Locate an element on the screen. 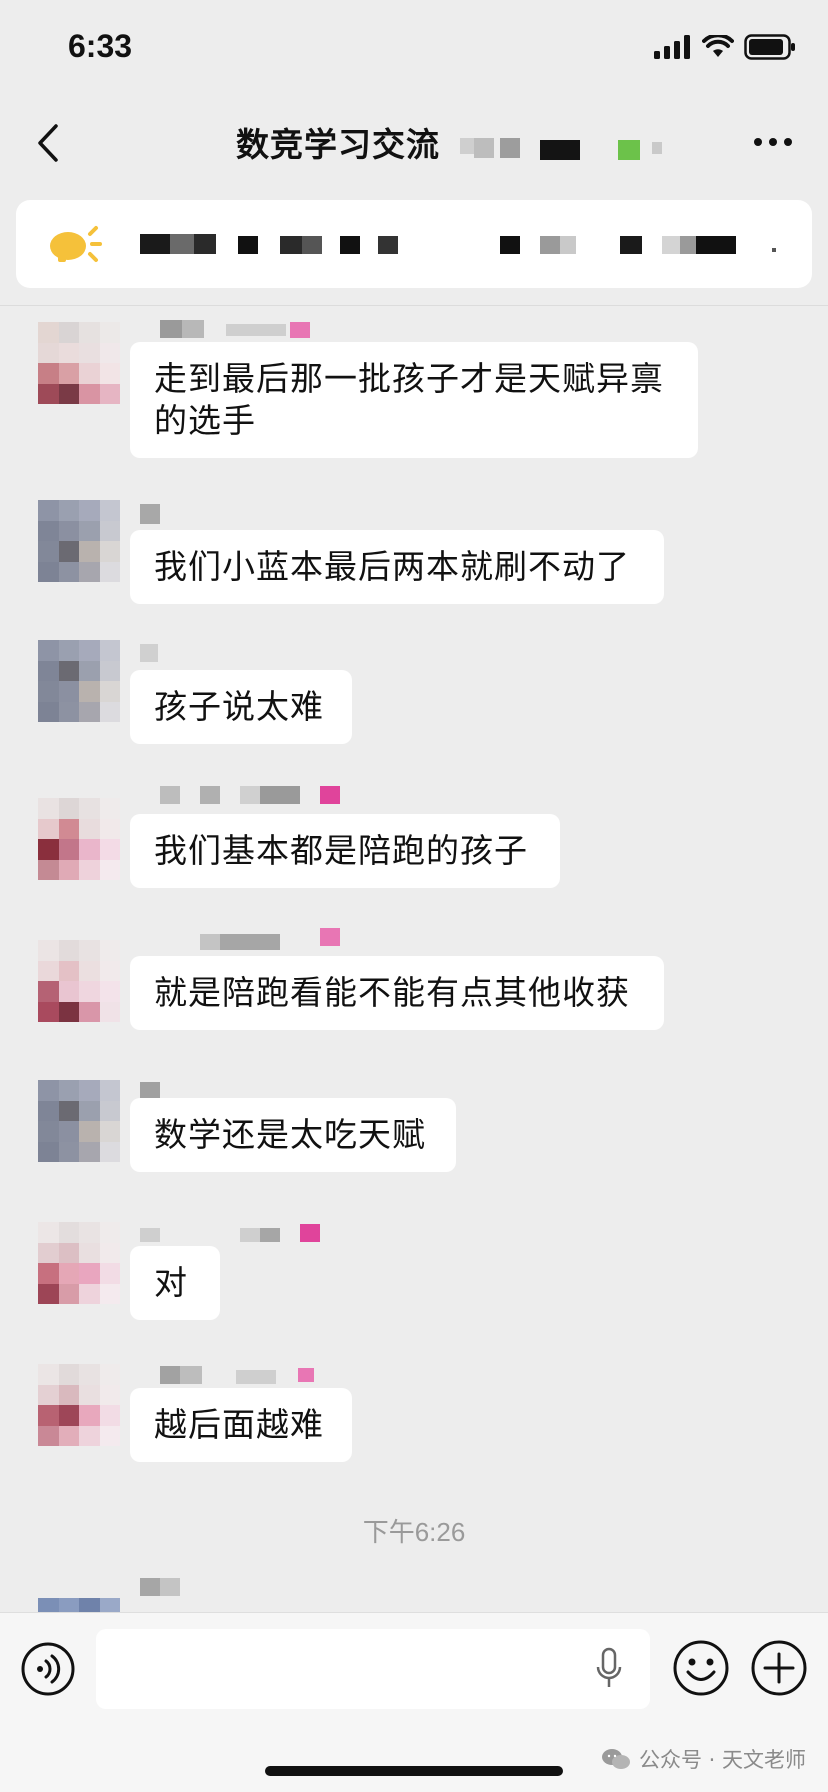  chat-title: 数竞学习交流 is located at coordinates (338, 144).